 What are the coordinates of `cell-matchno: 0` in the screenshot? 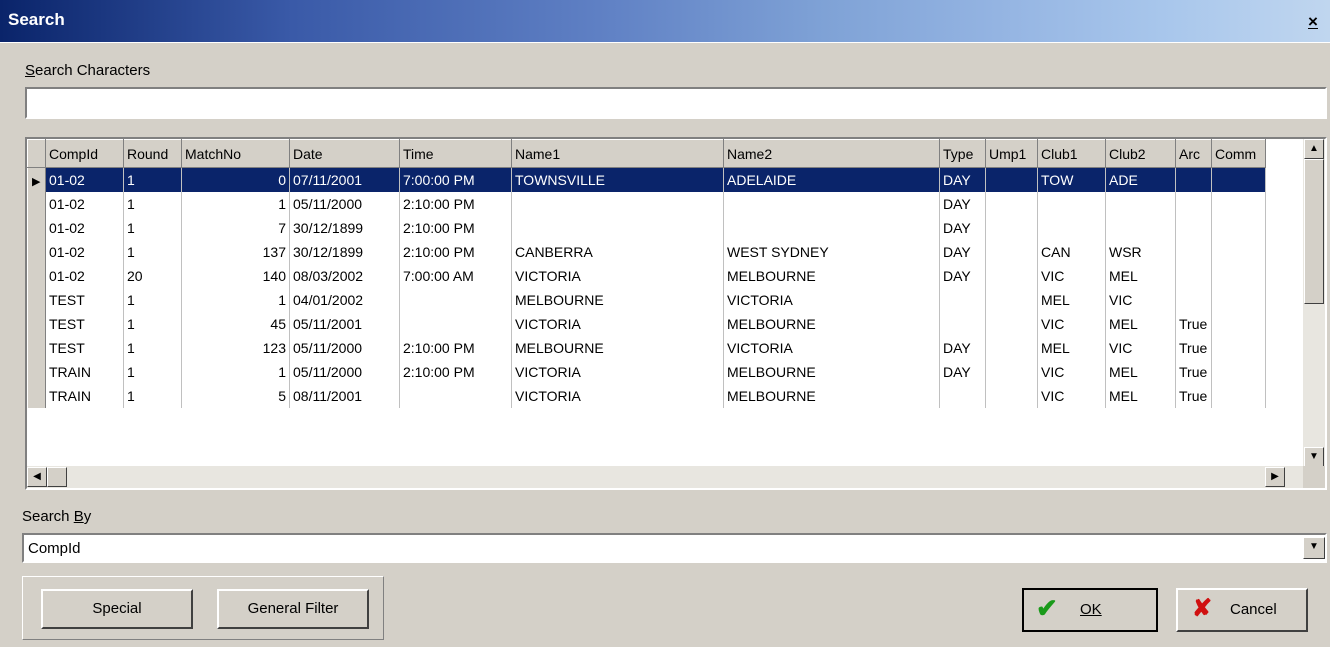 It's located at (235, 179).